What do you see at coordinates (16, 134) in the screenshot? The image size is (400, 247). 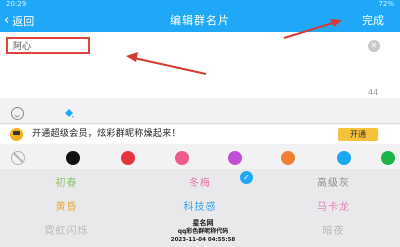 I see `vip-crown-icon` at bounding box center [16, 134].